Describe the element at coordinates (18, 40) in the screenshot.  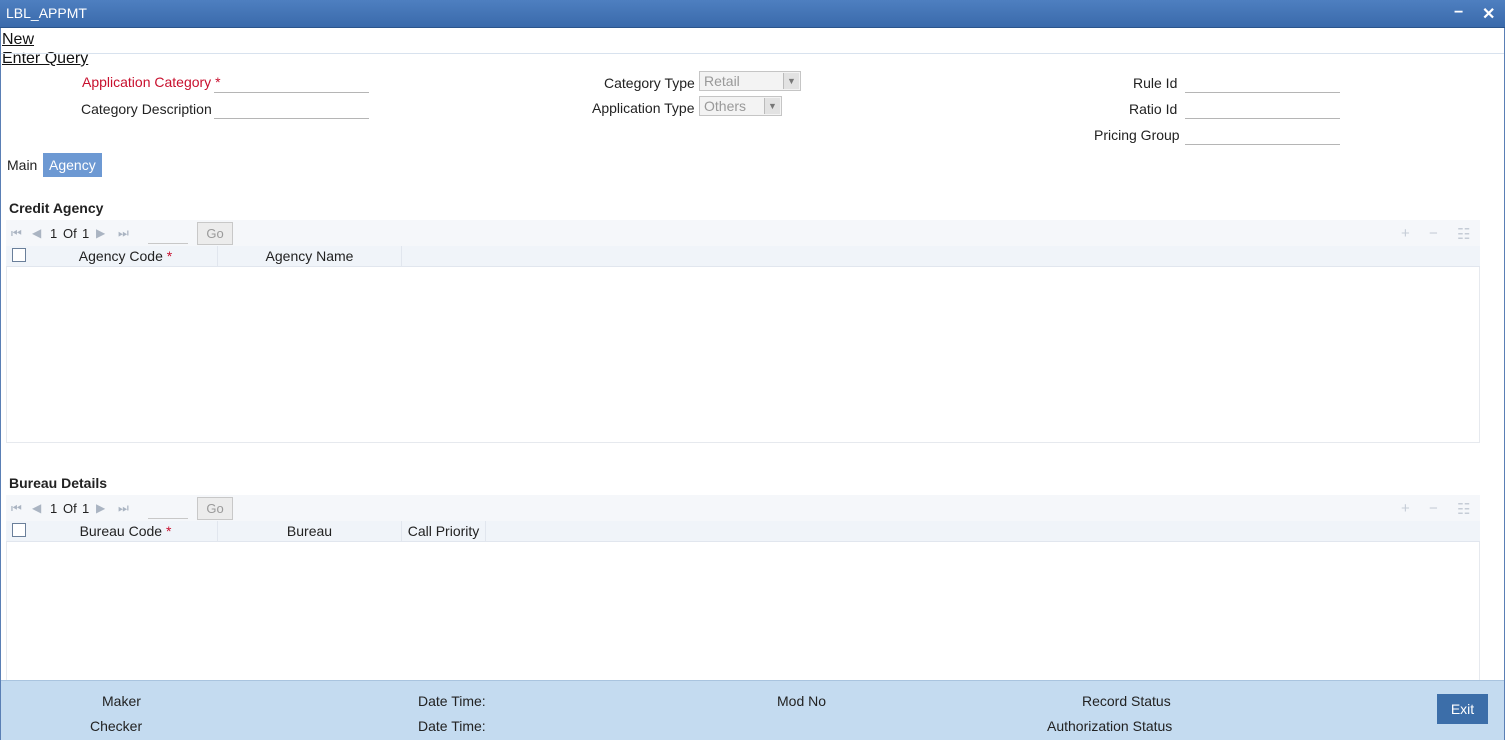
I see `new-link: New` at that location.